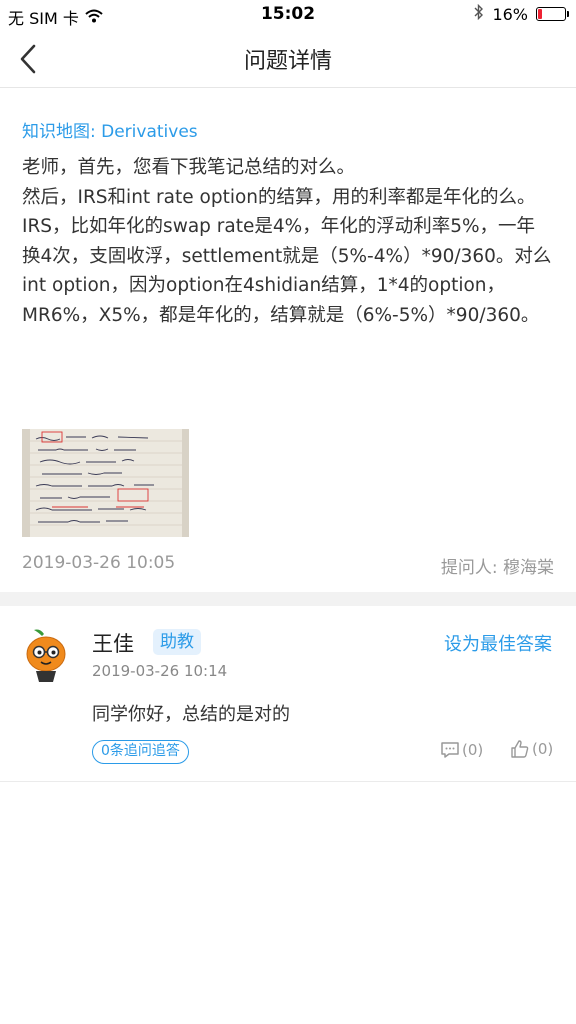 The width and height of the screenshot is (576, 1024). I want to click on like-button: (0), so click(531, 749).